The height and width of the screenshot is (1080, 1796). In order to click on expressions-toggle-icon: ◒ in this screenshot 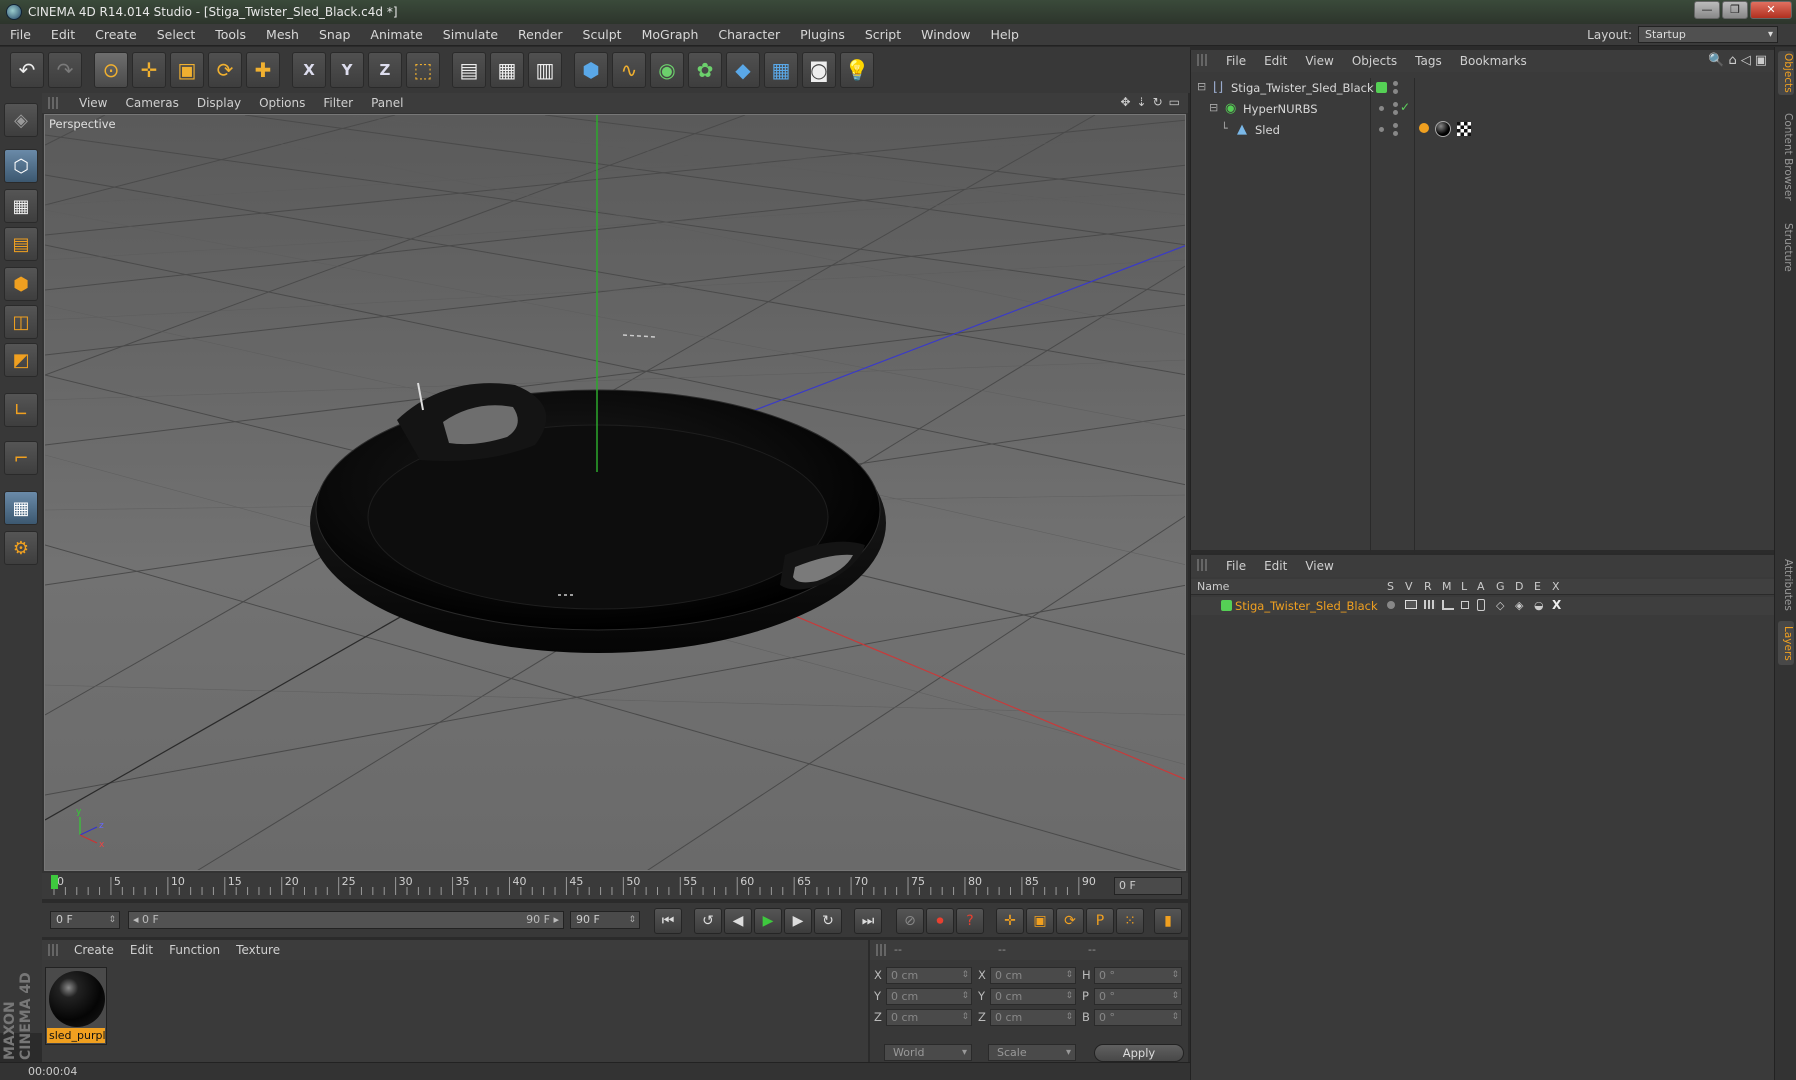, I will do `click(1539, 605)`.